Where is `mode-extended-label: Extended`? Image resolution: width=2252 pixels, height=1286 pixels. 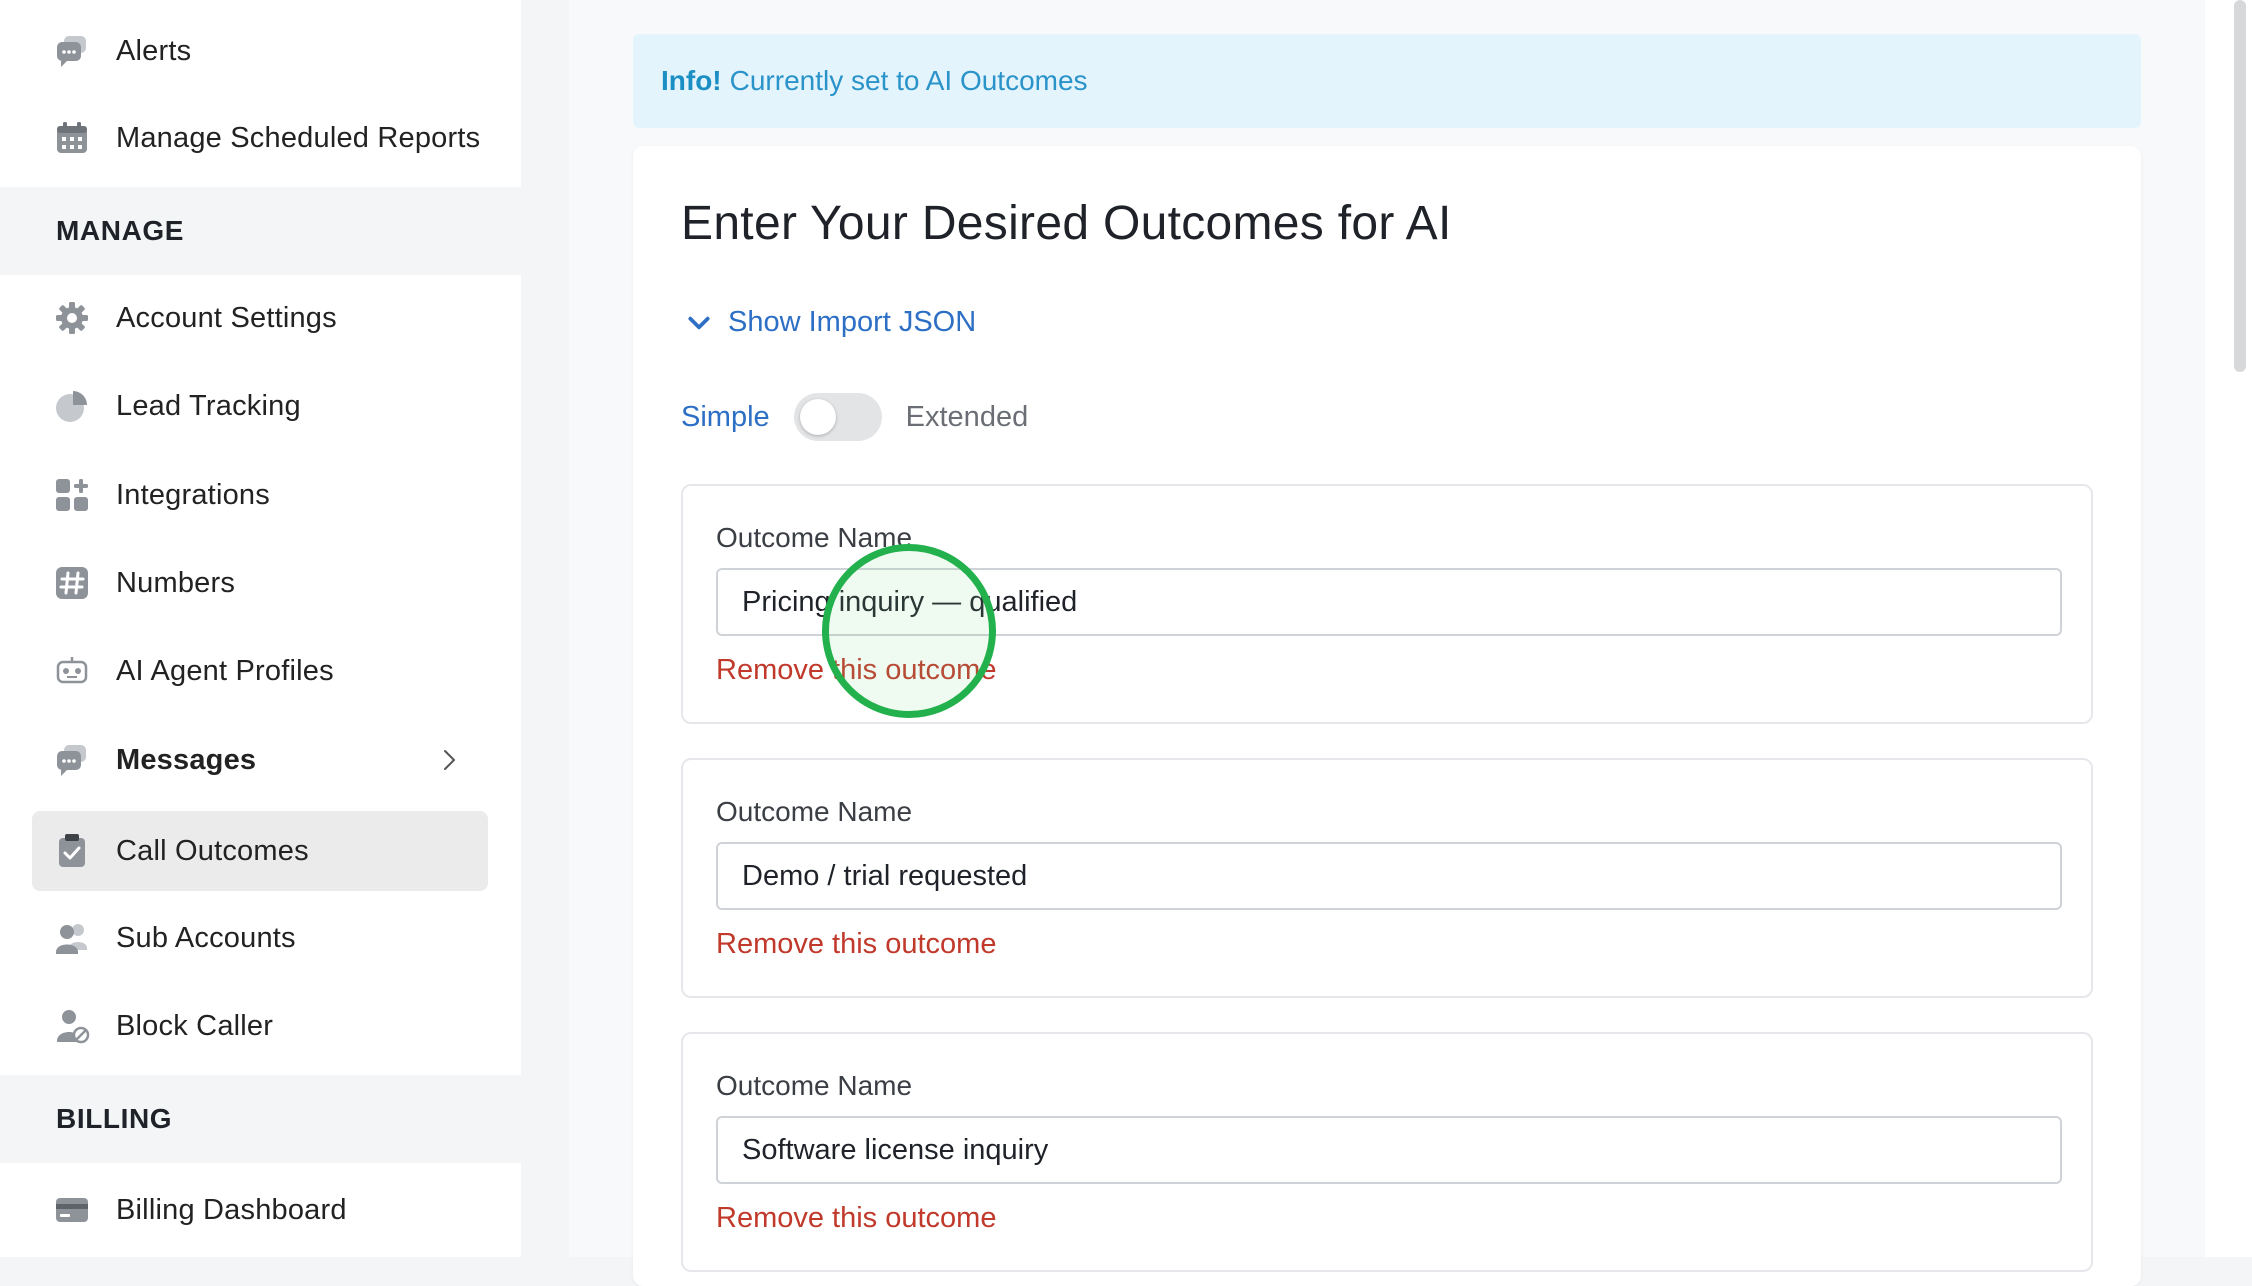
mode-extended-label: Extended is located at coordinates (967, 416).